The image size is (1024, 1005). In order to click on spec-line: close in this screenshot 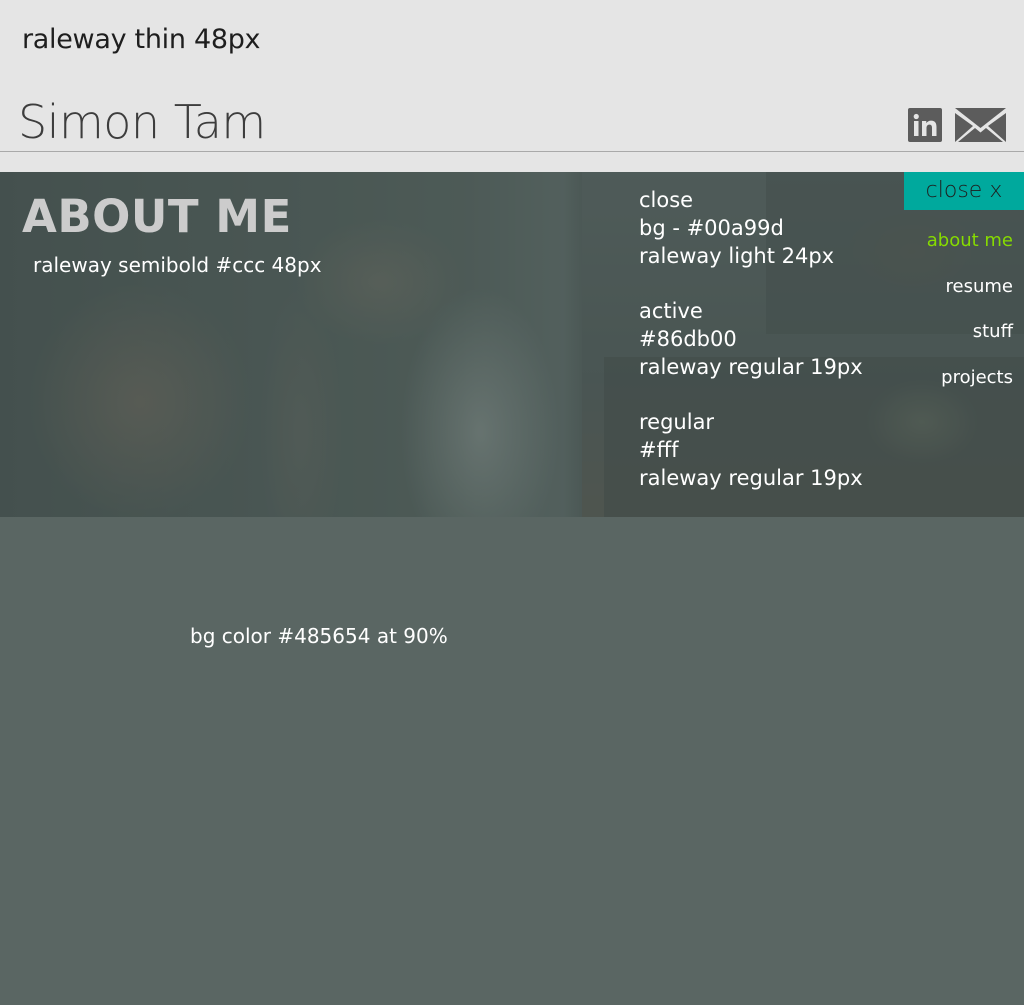, I will do `click(666, 200)`.